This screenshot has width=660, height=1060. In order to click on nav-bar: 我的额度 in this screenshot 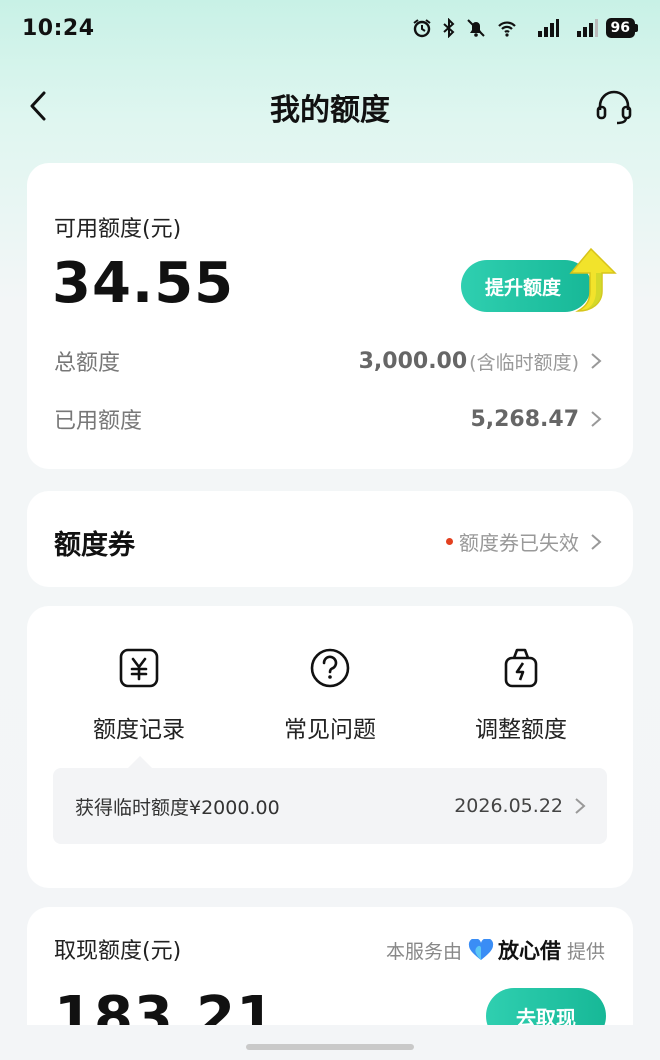, I will do `click(330, 107)`.